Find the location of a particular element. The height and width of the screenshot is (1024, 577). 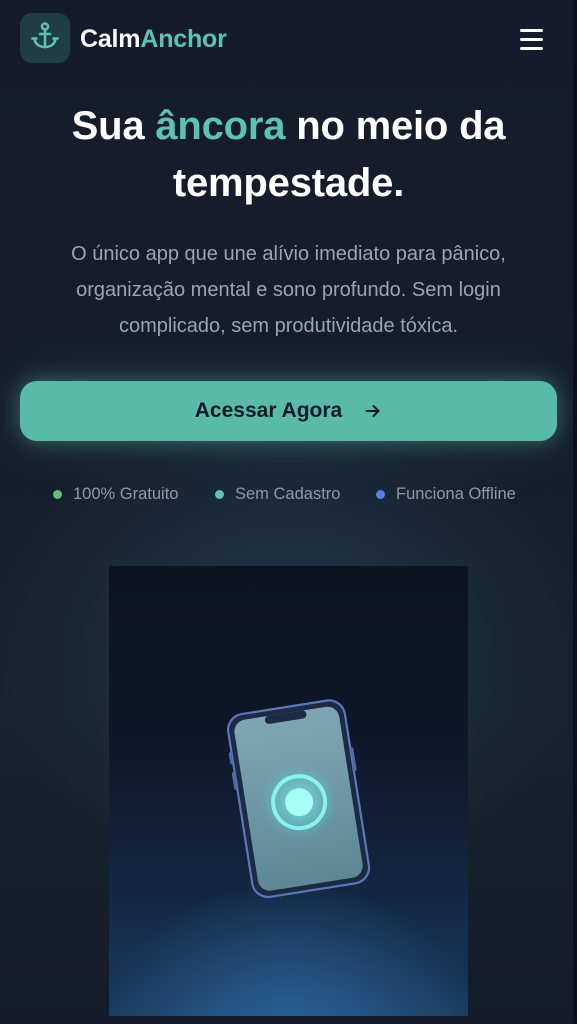

access-now-button: Acessar Agora is located at coordinates (288, 411).